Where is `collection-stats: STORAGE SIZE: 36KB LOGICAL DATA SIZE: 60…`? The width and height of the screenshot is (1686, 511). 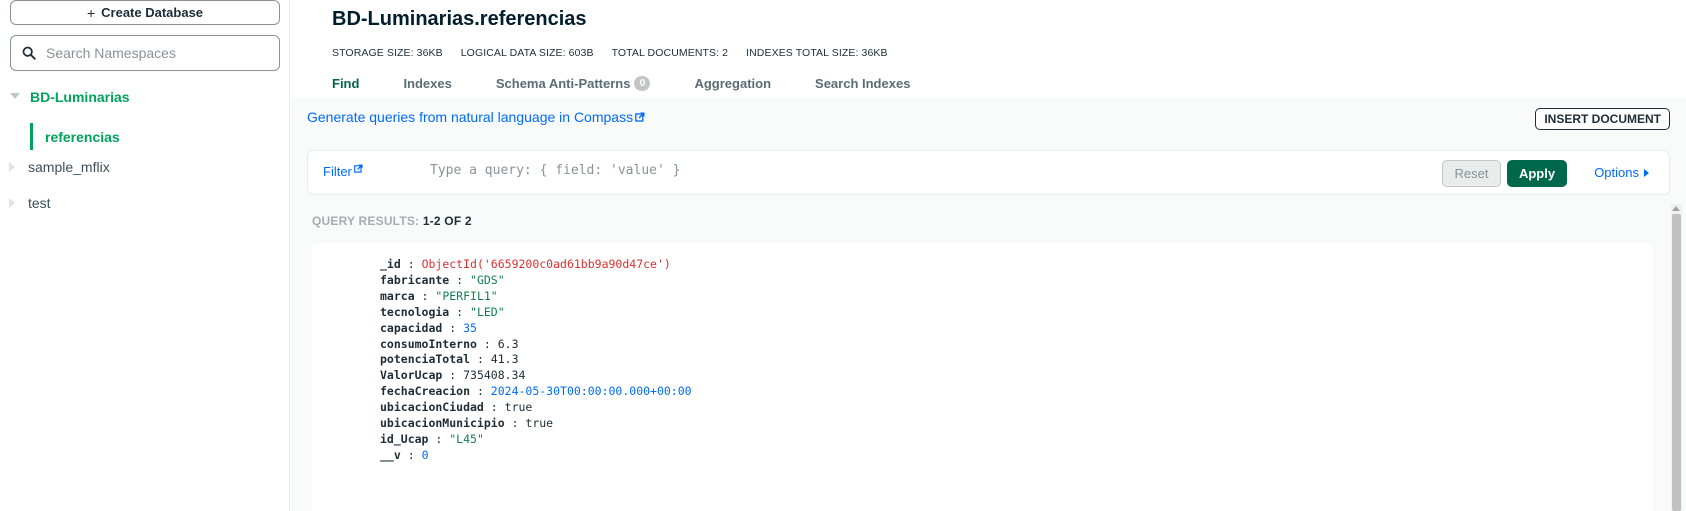 collection-stats: STORAGE SIZE: 36KB LOGICAL DATA SIZE: 60… is located at coordinates (610, 53).